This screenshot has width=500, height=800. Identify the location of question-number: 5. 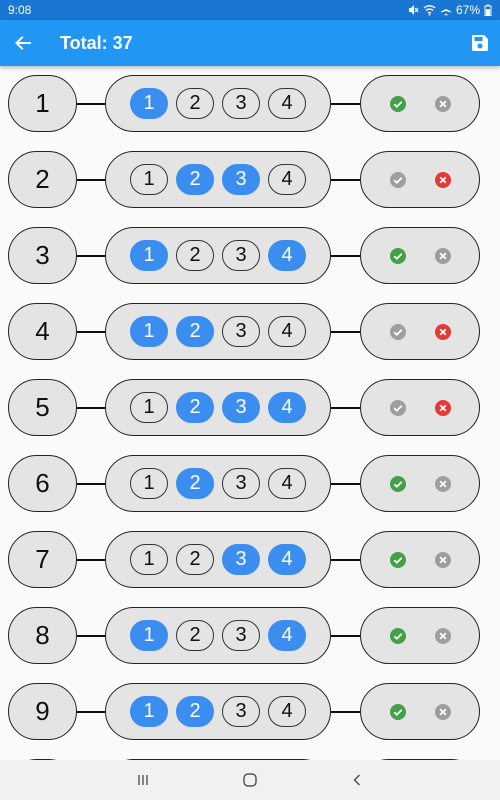
(42, 407).